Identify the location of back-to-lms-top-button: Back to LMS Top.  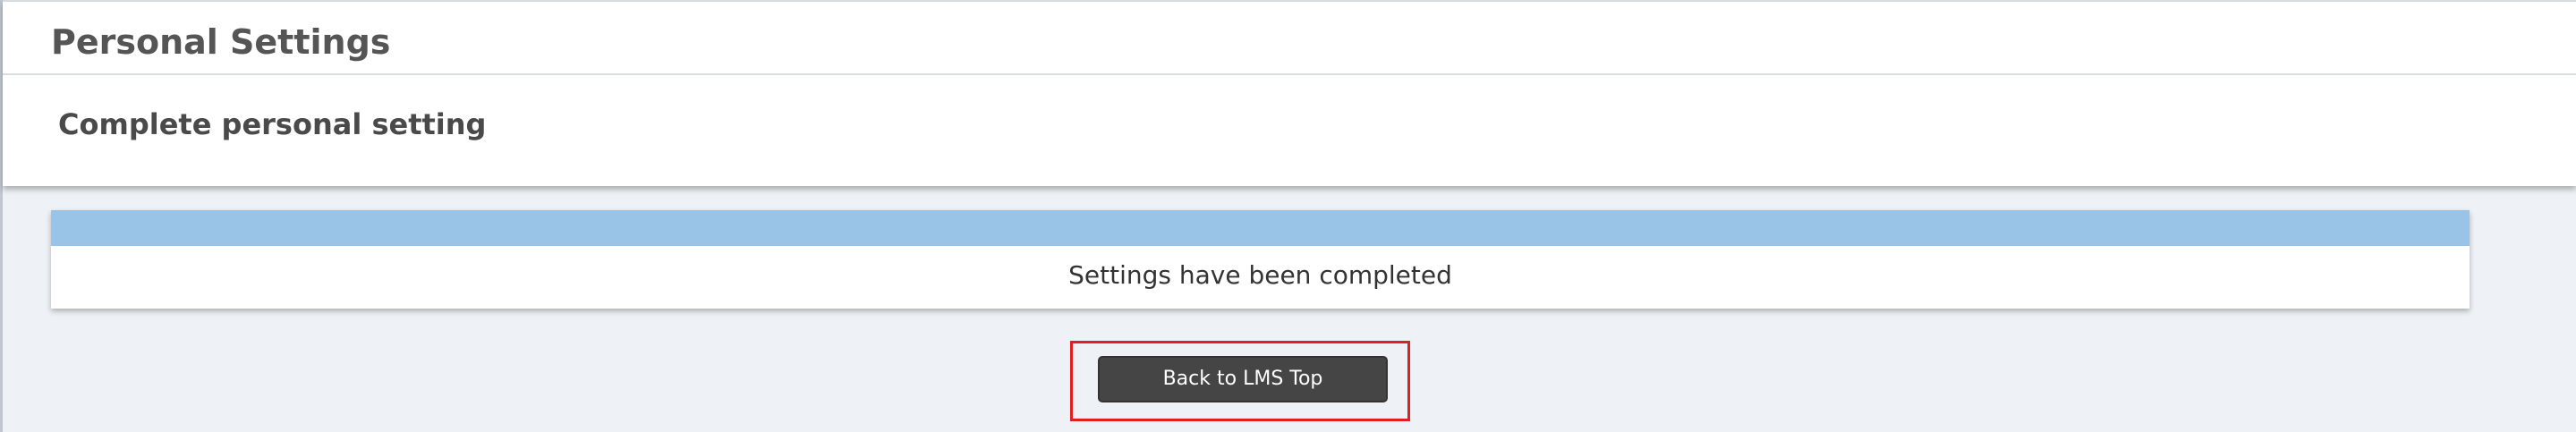
(1243, 379).